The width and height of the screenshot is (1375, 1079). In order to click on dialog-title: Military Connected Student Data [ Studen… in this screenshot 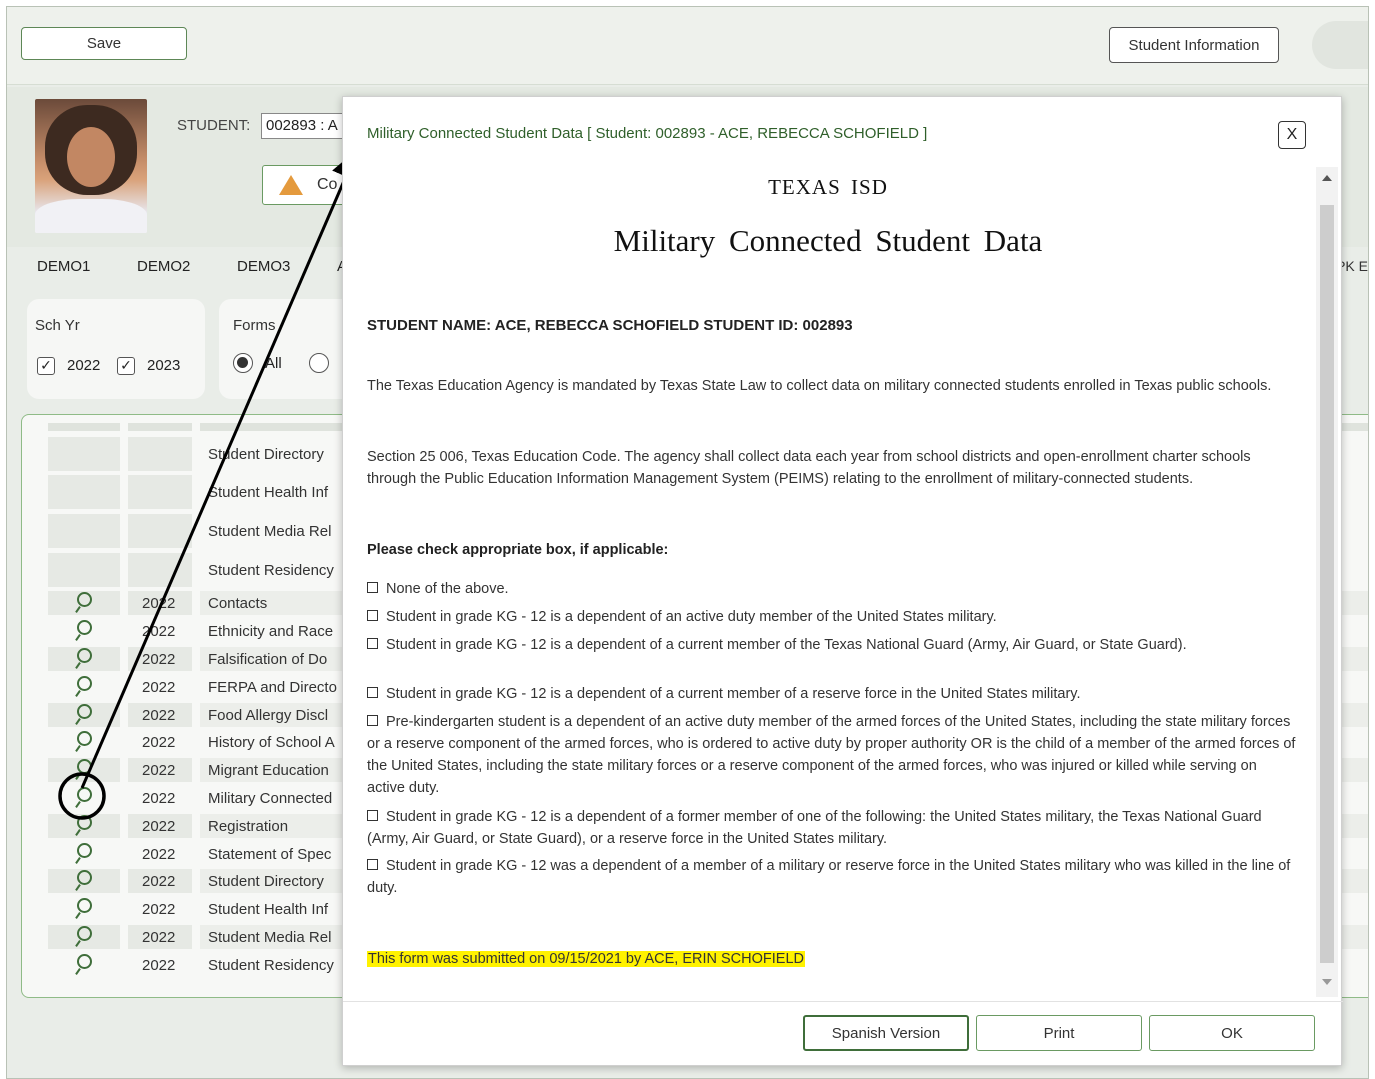, I will do `click(647, 133)`.